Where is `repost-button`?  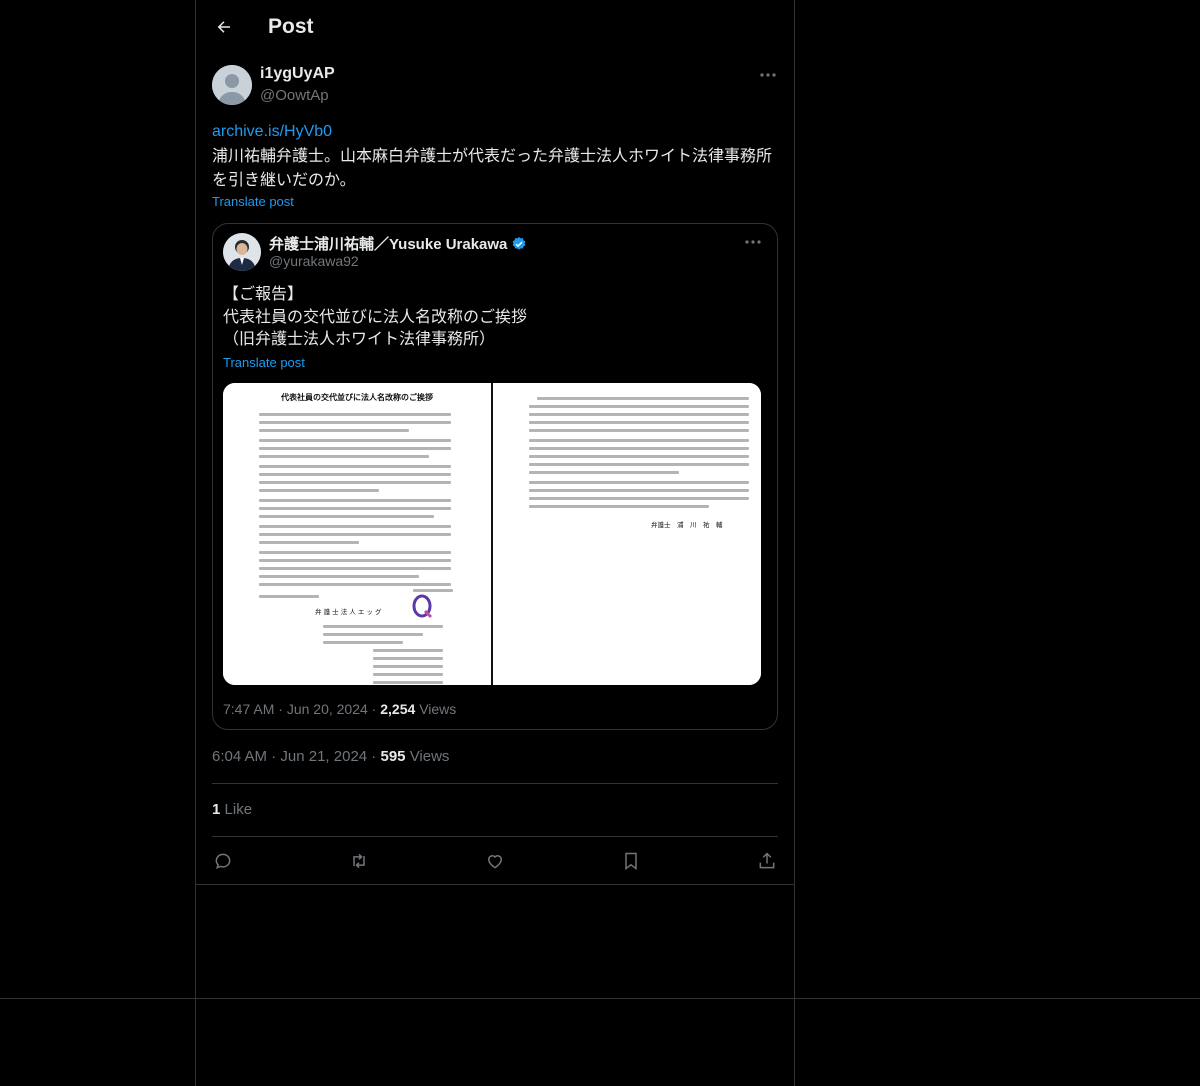
repost-button is located at coordinates (359, 861).